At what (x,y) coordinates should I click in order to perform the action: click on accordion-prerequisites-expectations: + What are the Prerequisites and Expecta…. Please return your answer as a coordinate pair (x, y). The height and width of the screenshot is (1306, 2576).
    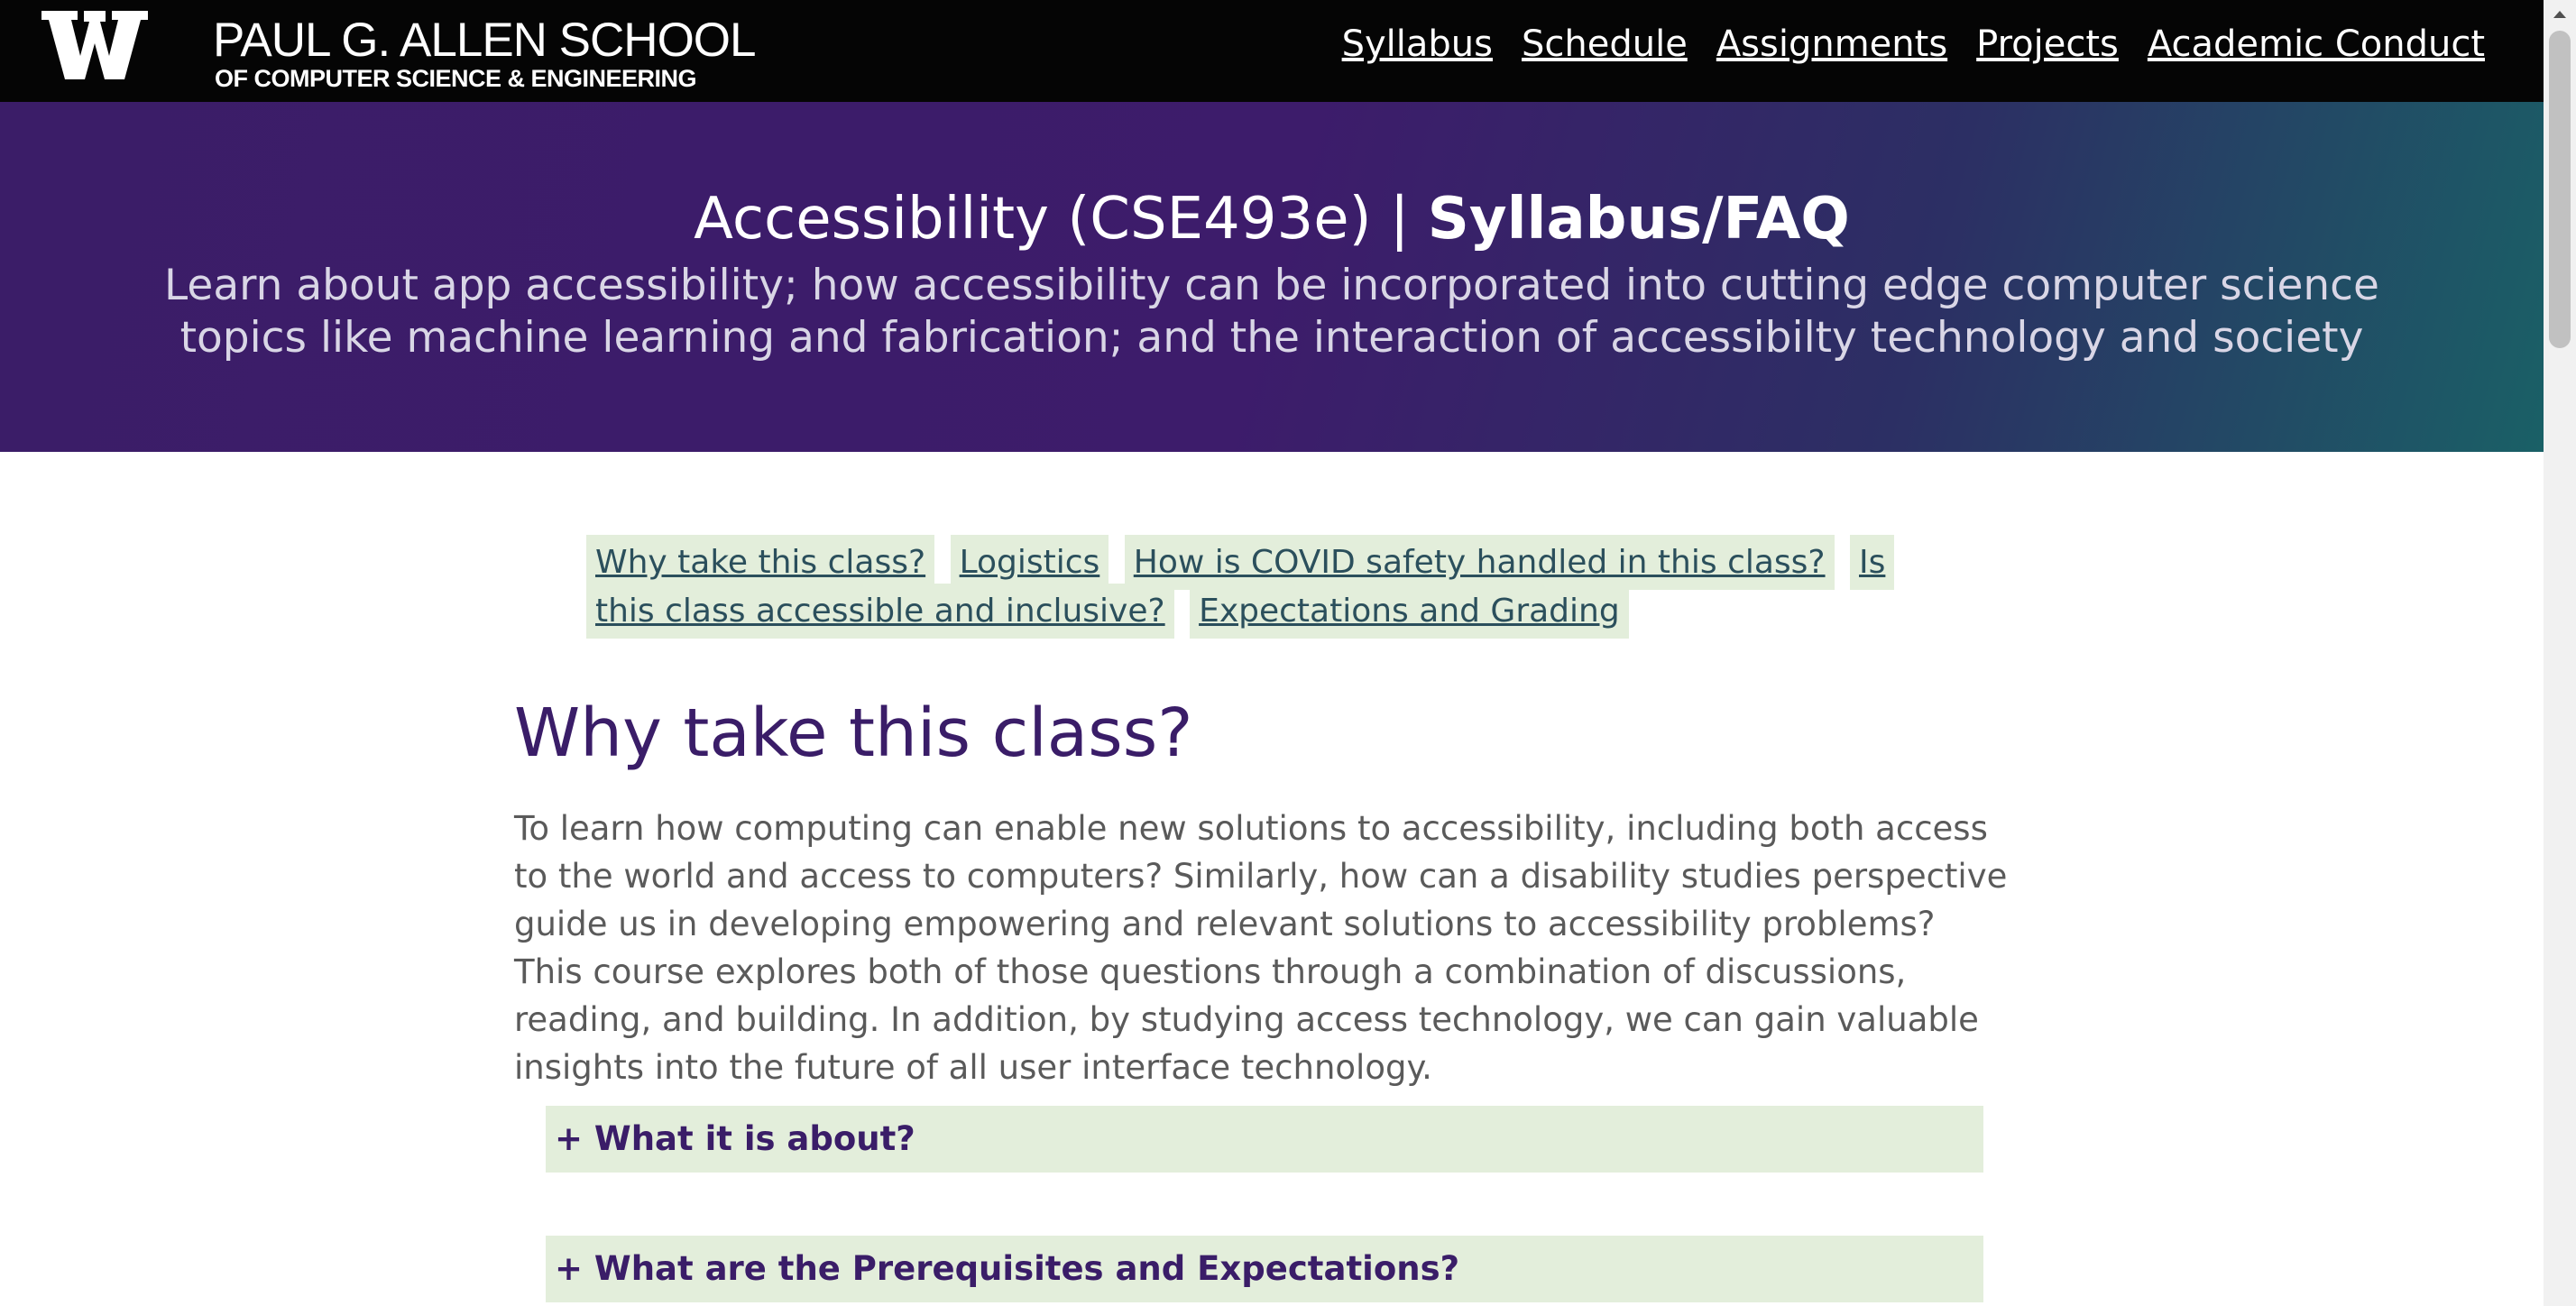
    Looking at the image, I should click on (1264, 1269).